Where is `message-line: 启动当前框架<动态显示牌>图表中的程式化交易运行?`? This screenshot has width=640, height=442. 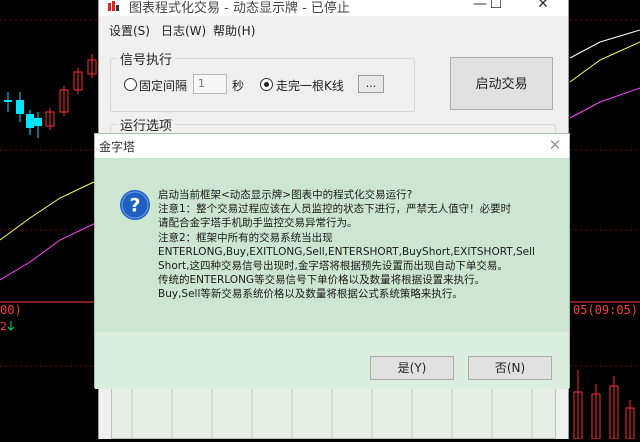 message-line: 启动当前框架<动态显示牌>图表中的程式化交易运行? is located at coordinates (285, 195).